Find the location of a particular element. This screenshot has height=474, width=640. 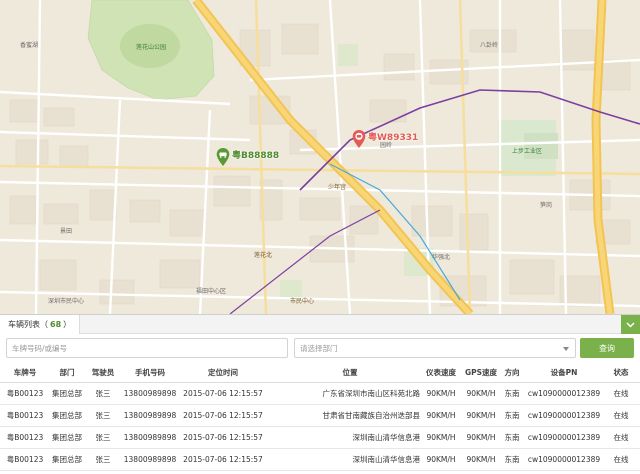

map-label-area: 福田中心区 is located at coordinates (211, 291).